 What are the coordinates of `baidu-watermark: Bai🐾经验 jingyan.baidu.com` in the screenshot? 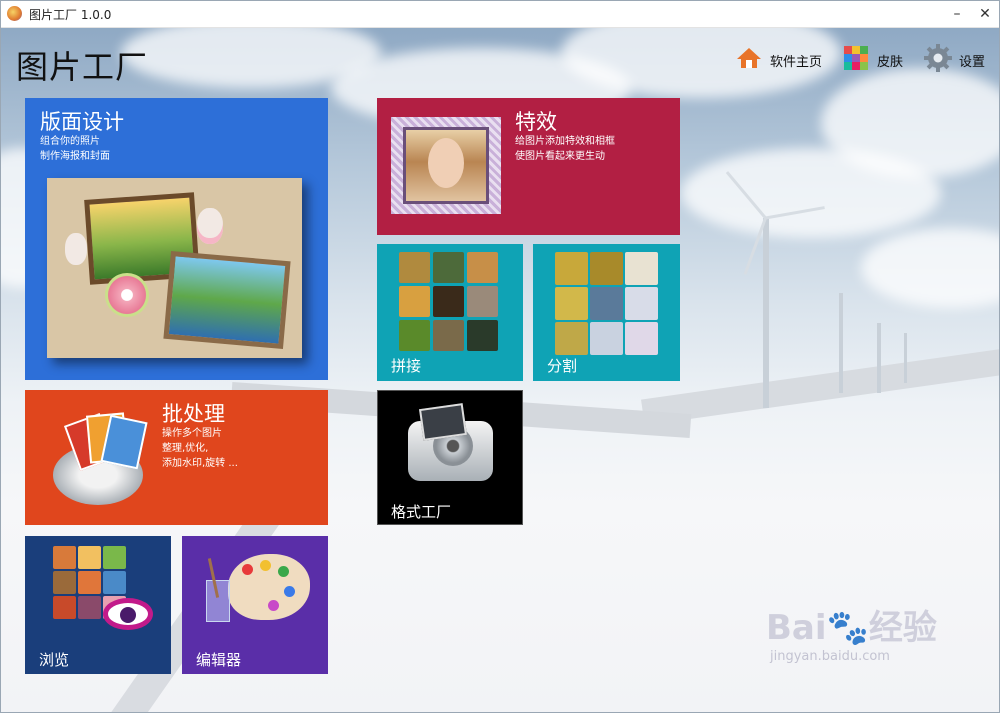 It's located at (851, 632).